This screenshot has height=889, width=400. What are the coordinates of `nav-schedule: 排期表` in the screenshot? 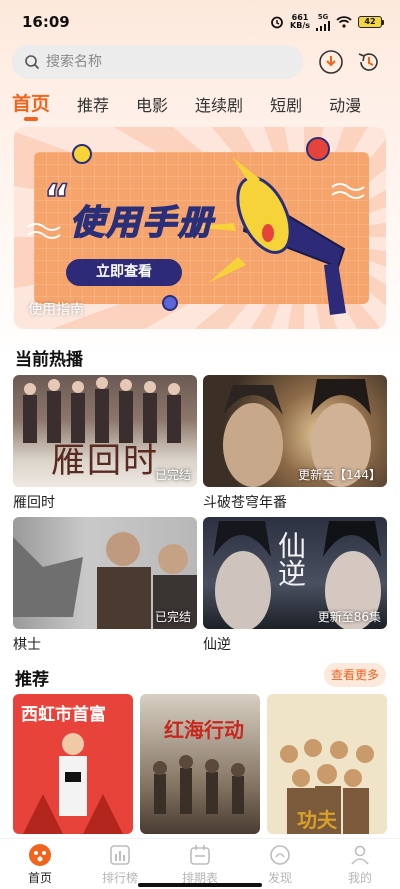 It's located at (200, 864).